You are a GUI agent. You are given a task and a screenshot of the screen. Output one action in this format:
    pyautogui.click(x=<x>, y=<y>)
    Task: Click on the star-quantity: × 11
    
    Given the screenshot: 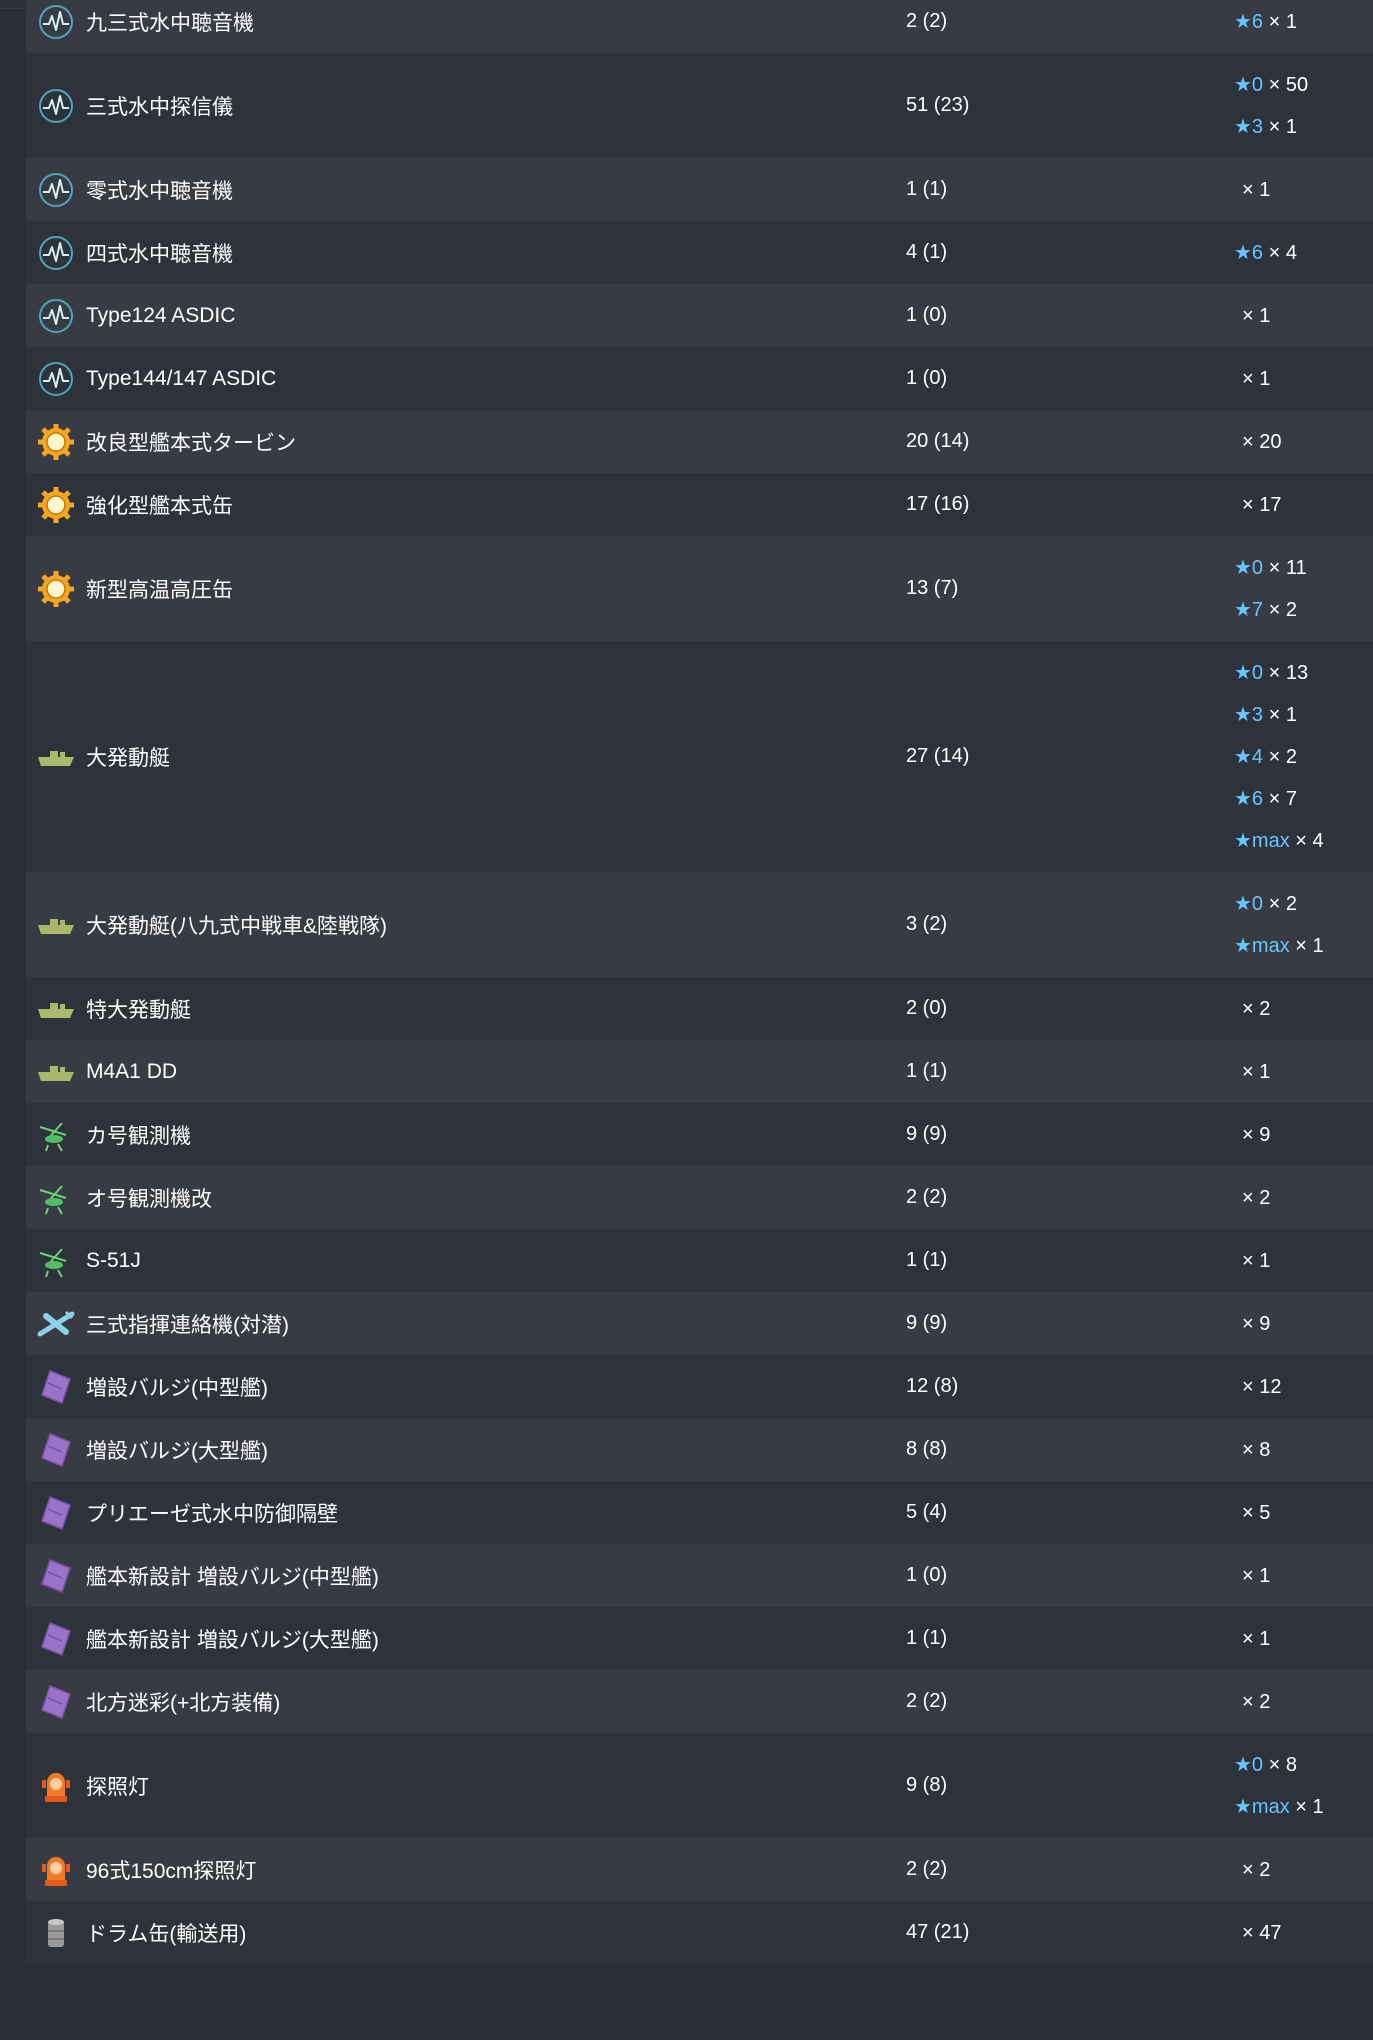 What is the action you would take?
    pyautogui.click(x=1287, y=567)
    